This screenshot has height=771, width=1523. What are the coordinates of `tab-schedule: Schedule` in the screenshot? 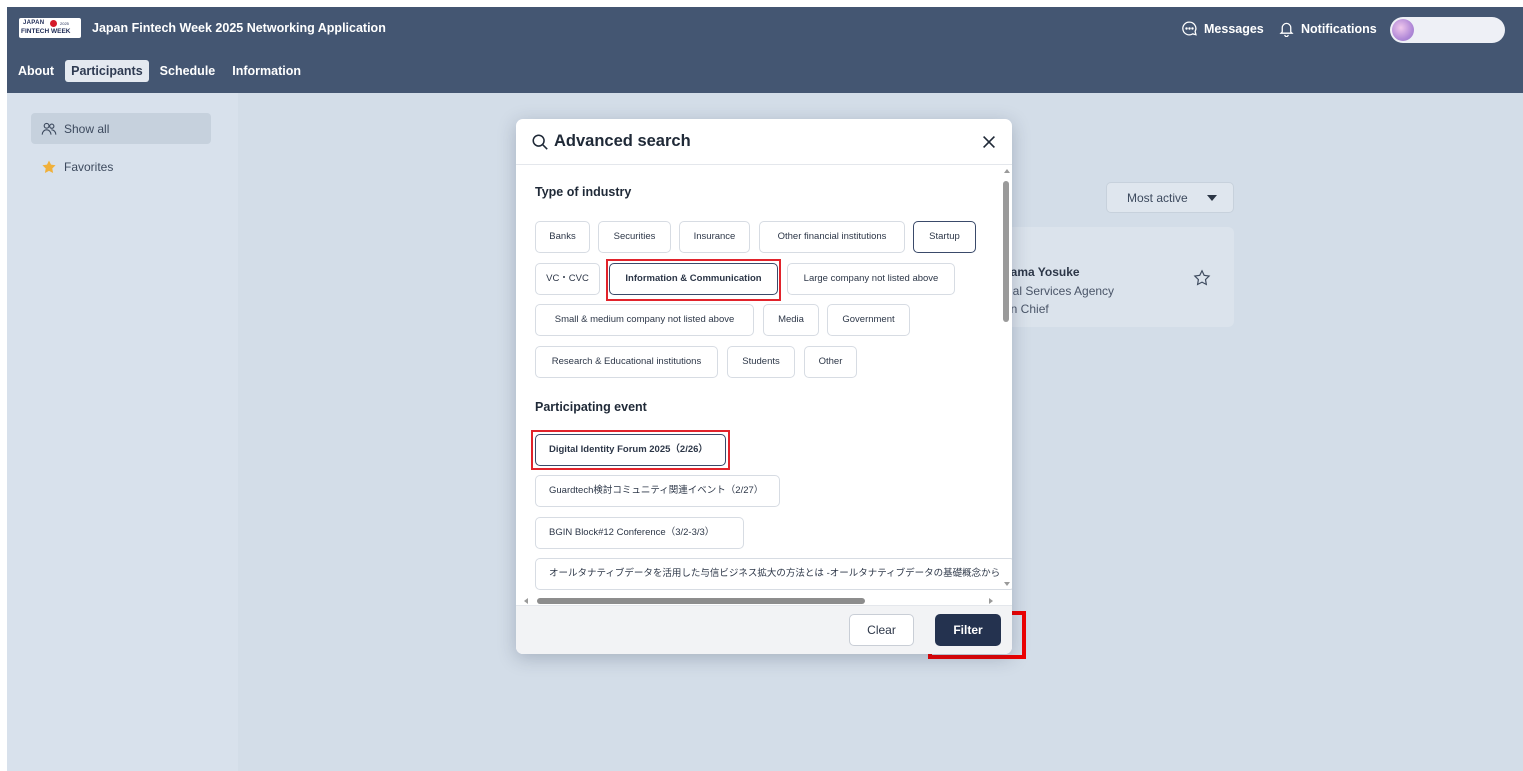 It's located at (188, 71).